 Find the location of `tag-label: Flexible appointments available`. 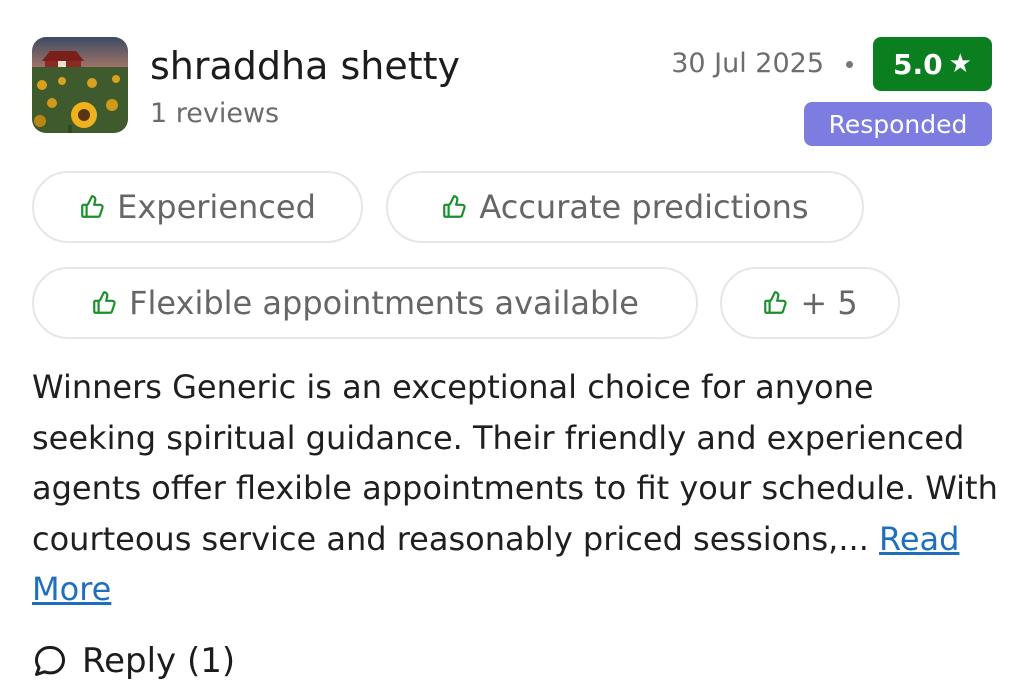

tag-label: Flexible appointments available is located at coordinates (384, 303).